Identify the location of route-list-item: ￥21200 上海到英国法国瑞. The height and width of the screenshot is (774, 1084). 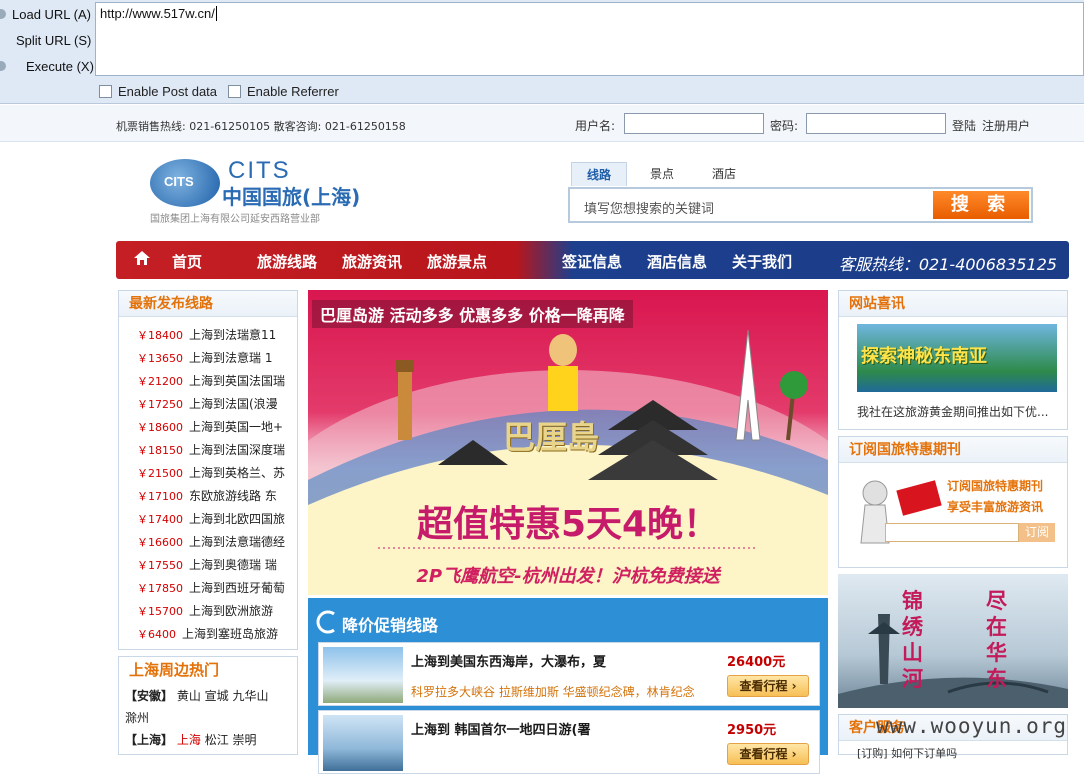
(211, 380).